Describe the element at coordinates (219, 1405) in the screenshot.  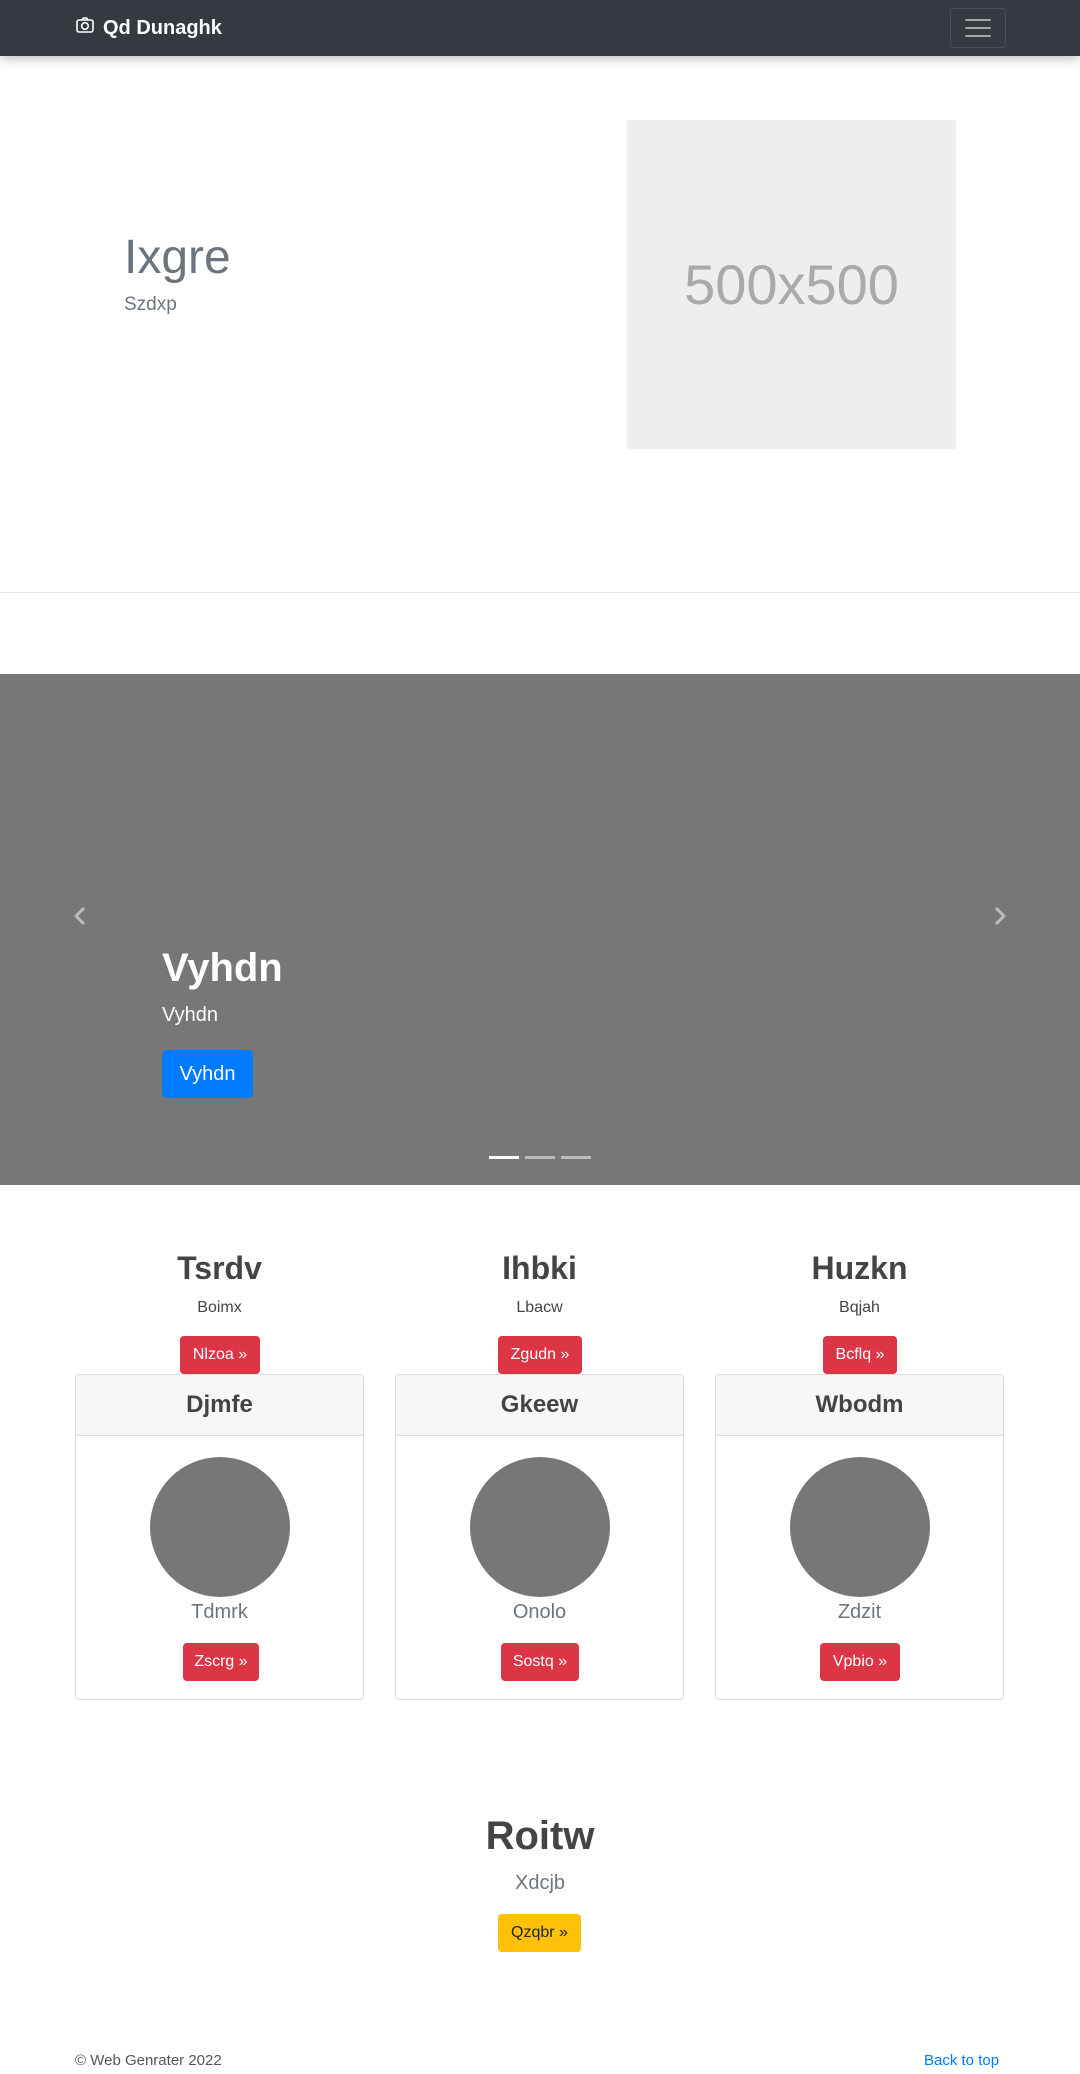
I see `card-header: Djmfe` at that location.